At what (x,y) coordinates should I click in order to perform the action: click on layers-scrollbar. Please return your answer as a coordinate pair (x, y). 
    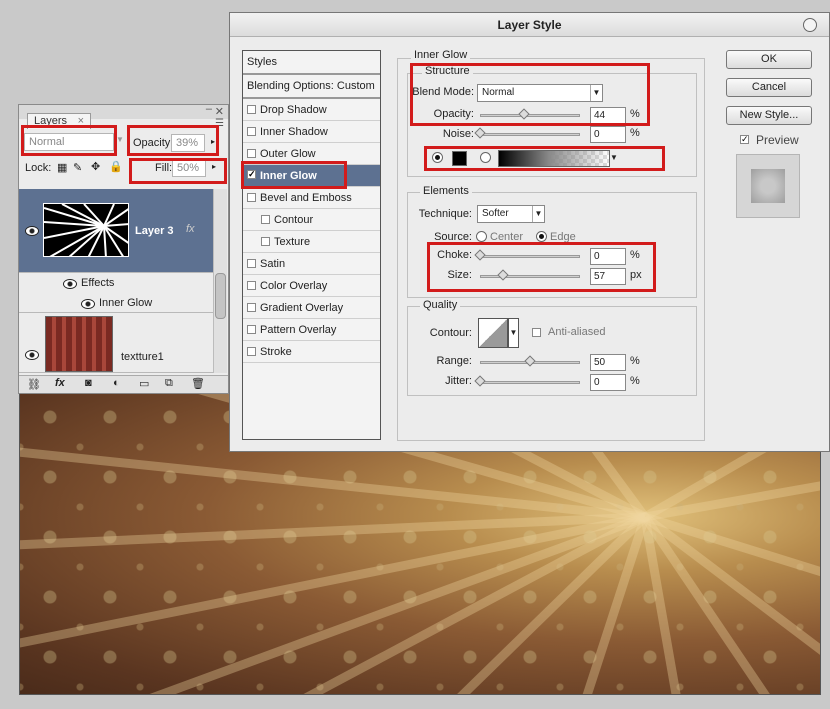
    Looking at the image, I should click on (220, 281).